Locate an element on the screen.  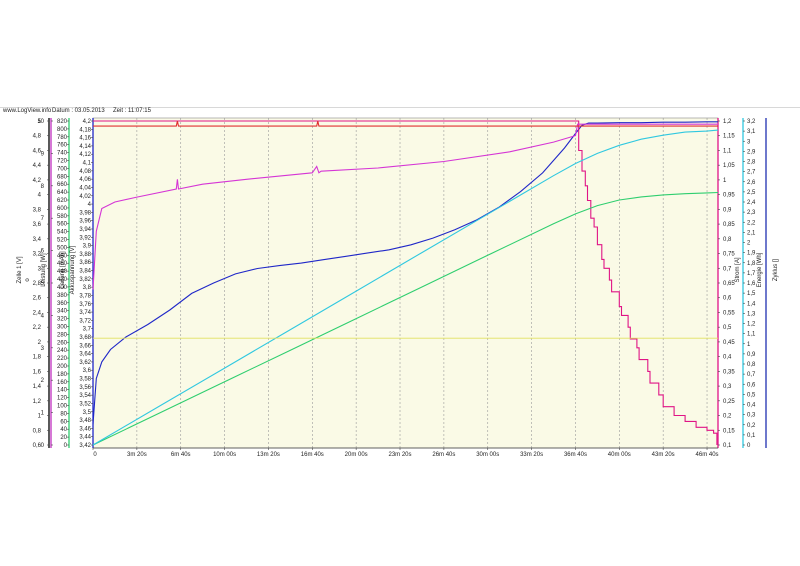
axis-tick-label: 4,04 is located at coordinates (85, 188).